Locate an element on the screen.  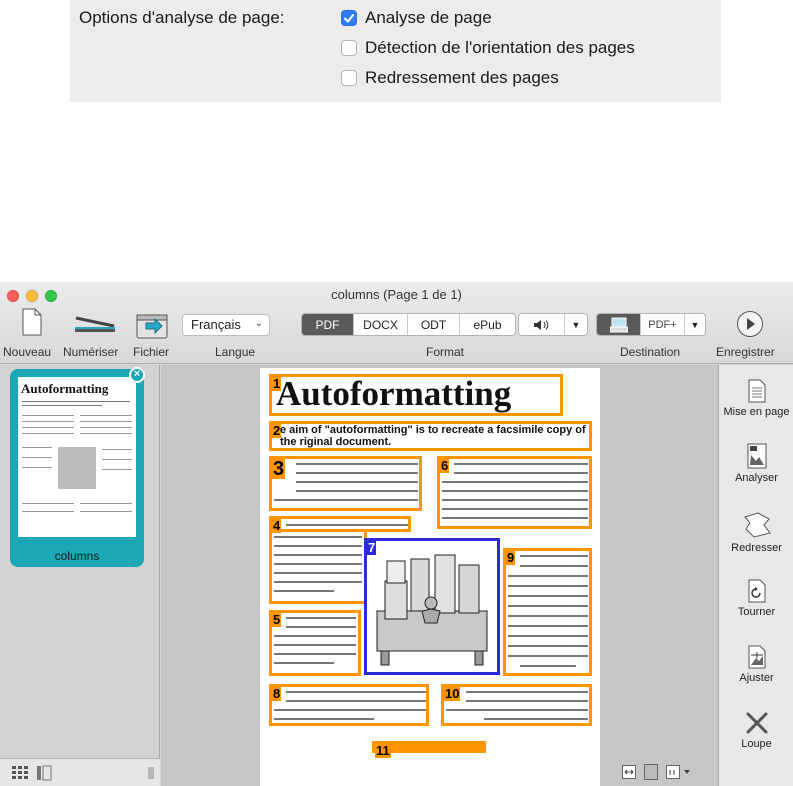
block-number: 4 is located at coordinates (277, 525).